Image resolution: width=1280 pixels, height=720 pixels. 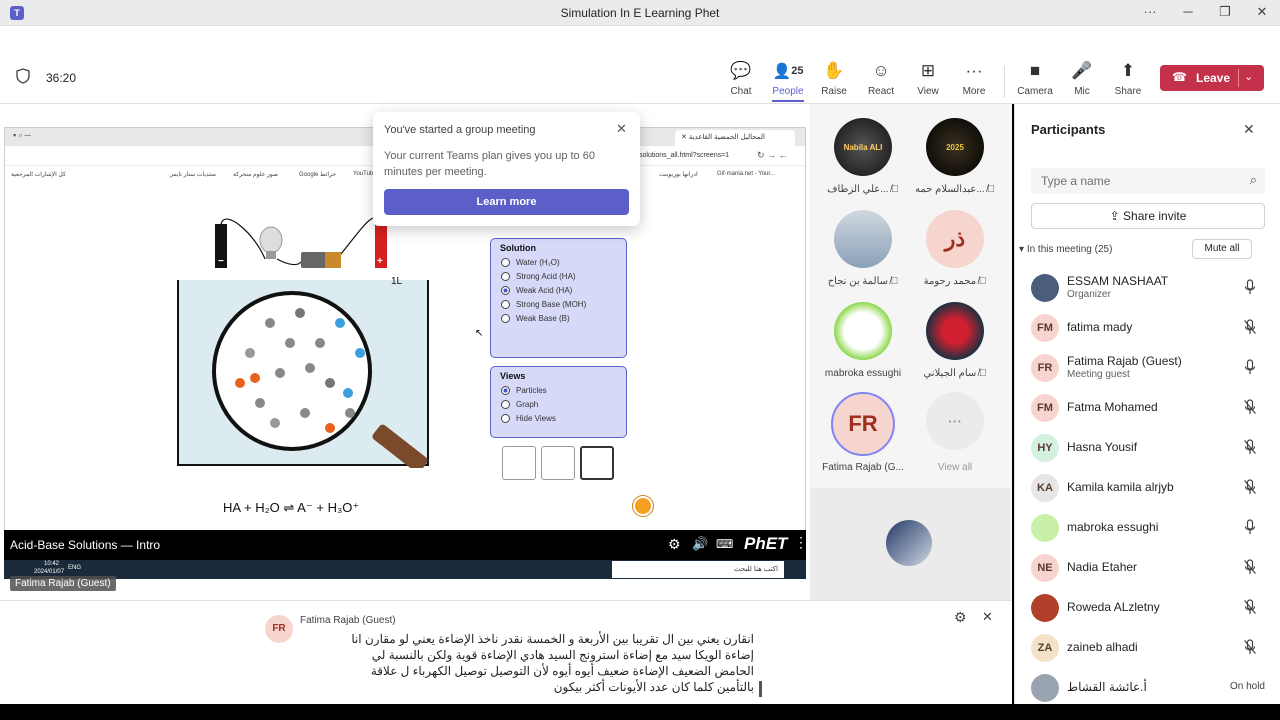 What do you see at coordinates (558, 463) in the screenshot?
I see `ph-paper-tool-button` at bounding box center [558, 463].